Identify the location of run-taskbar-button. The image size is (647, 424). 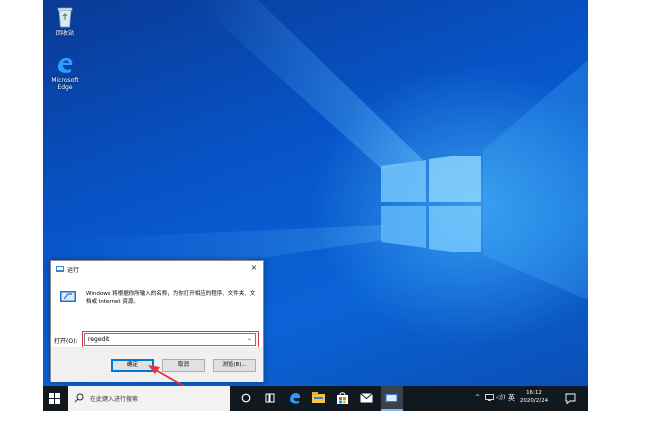
(392, 398).